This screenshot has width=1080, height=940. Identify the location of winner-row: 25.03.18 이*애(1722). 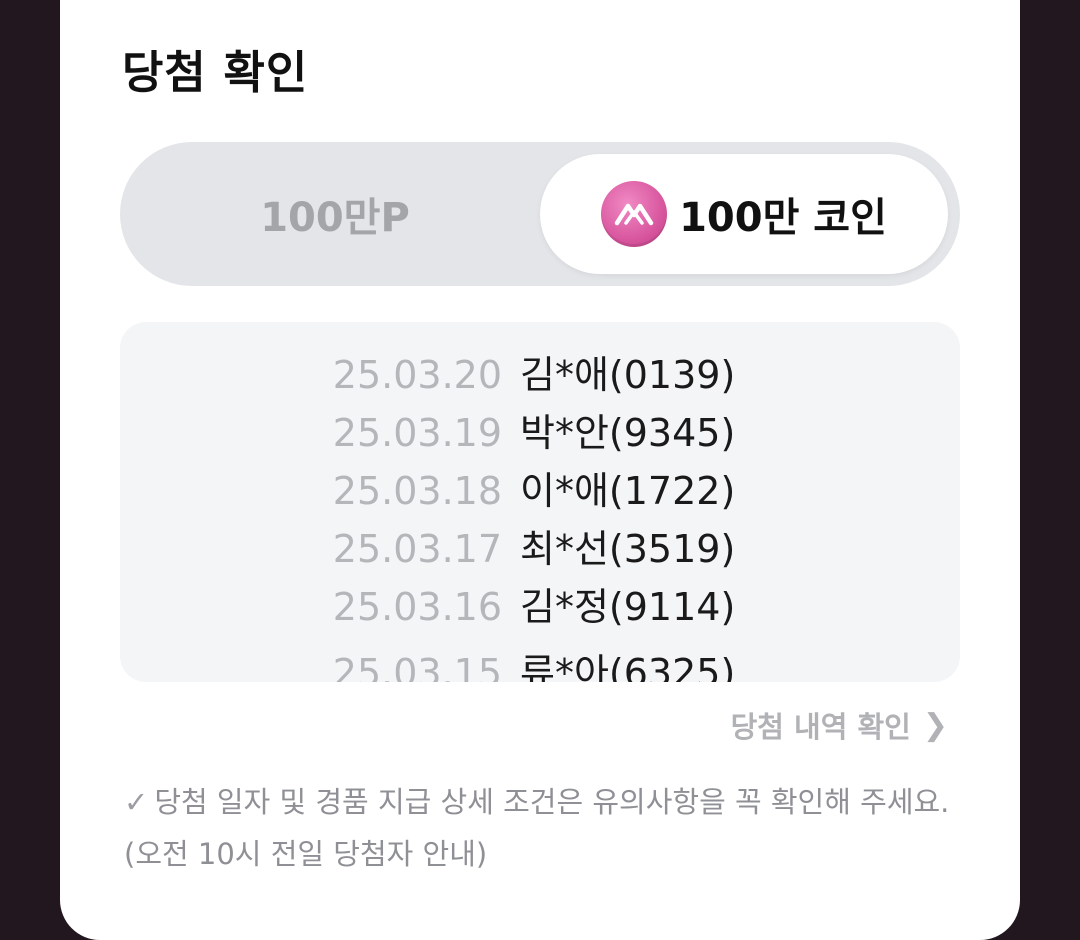
(540, 491).